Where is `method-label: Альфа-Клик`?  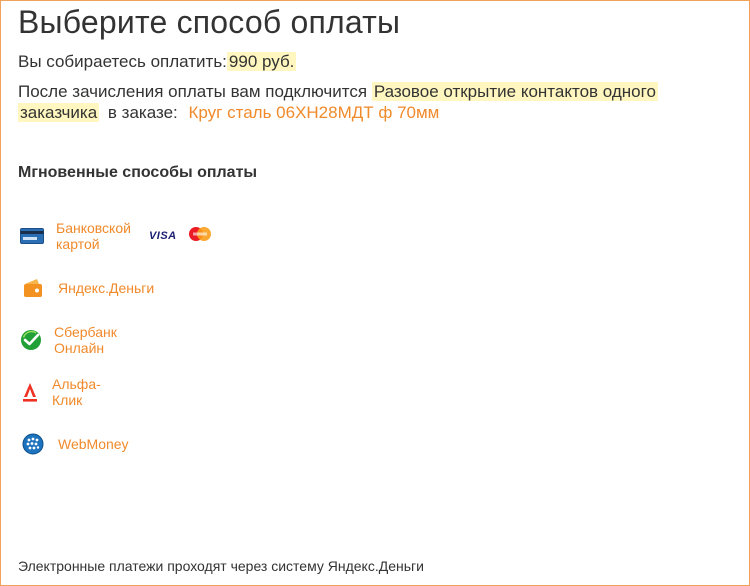
method-label: Альфа-Клик is located at coordinates (76, 392).